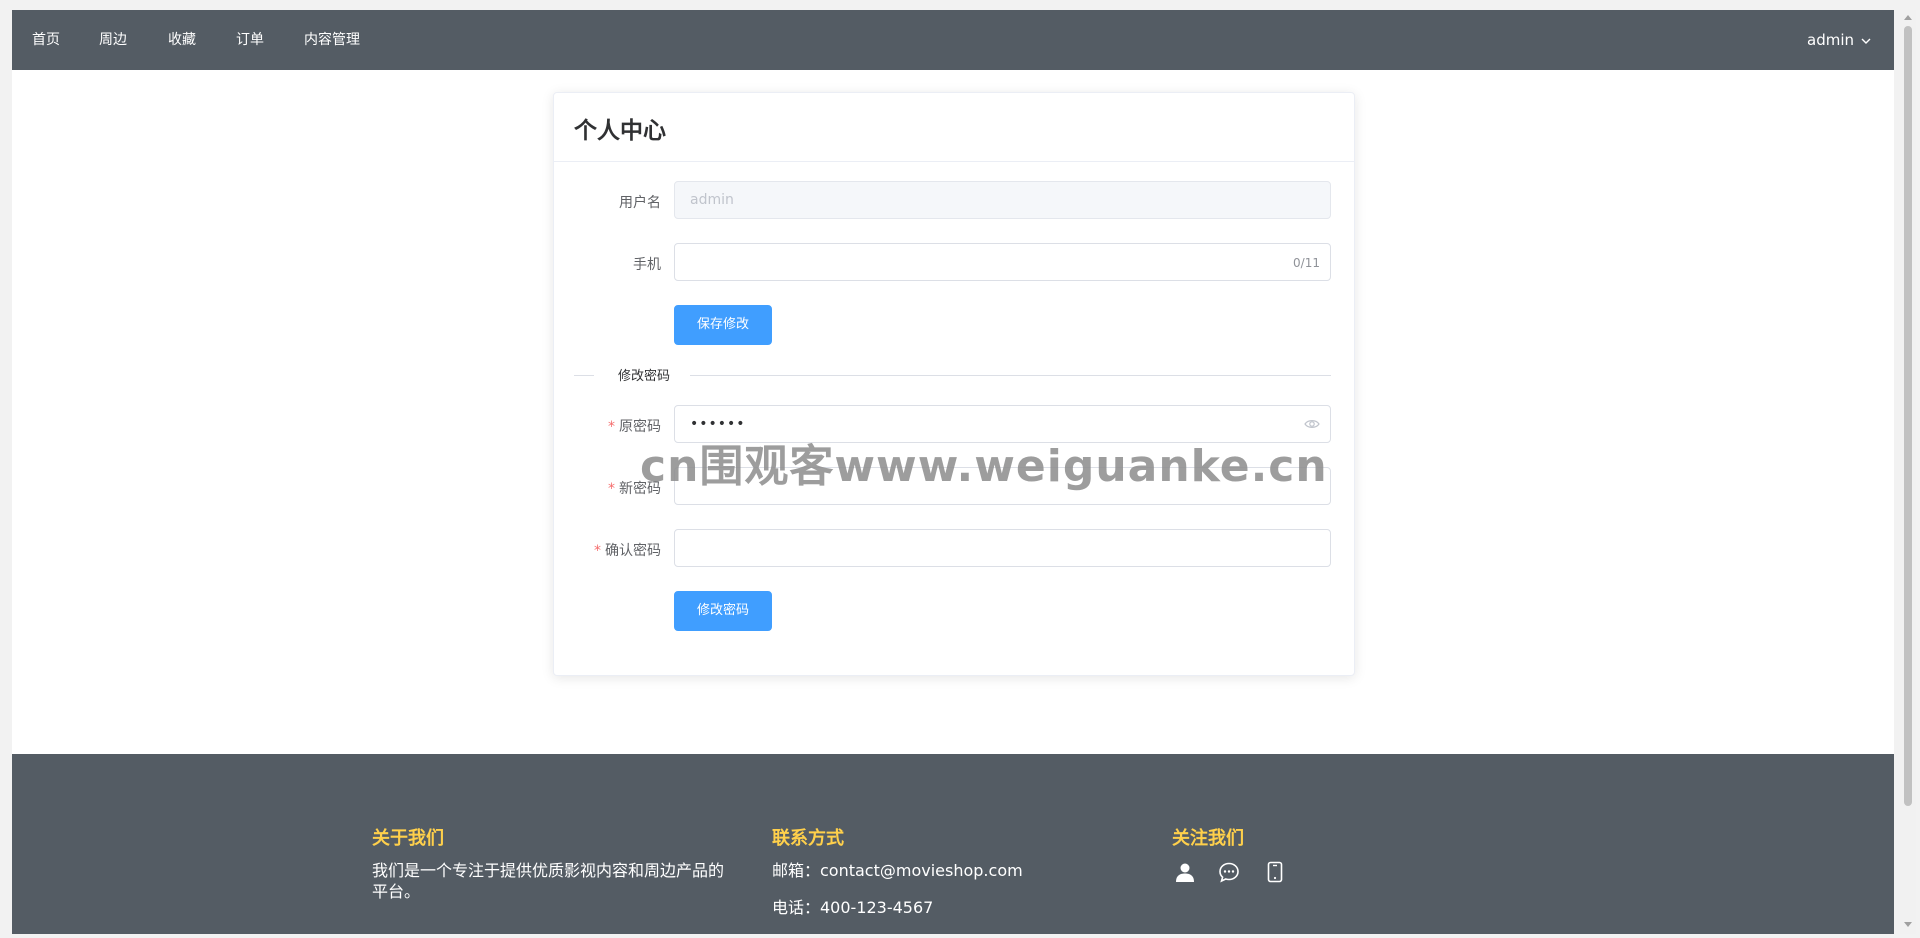 This screenshot has width=1920, height=938. I want to click on eye-icon, so click(1312, 424).